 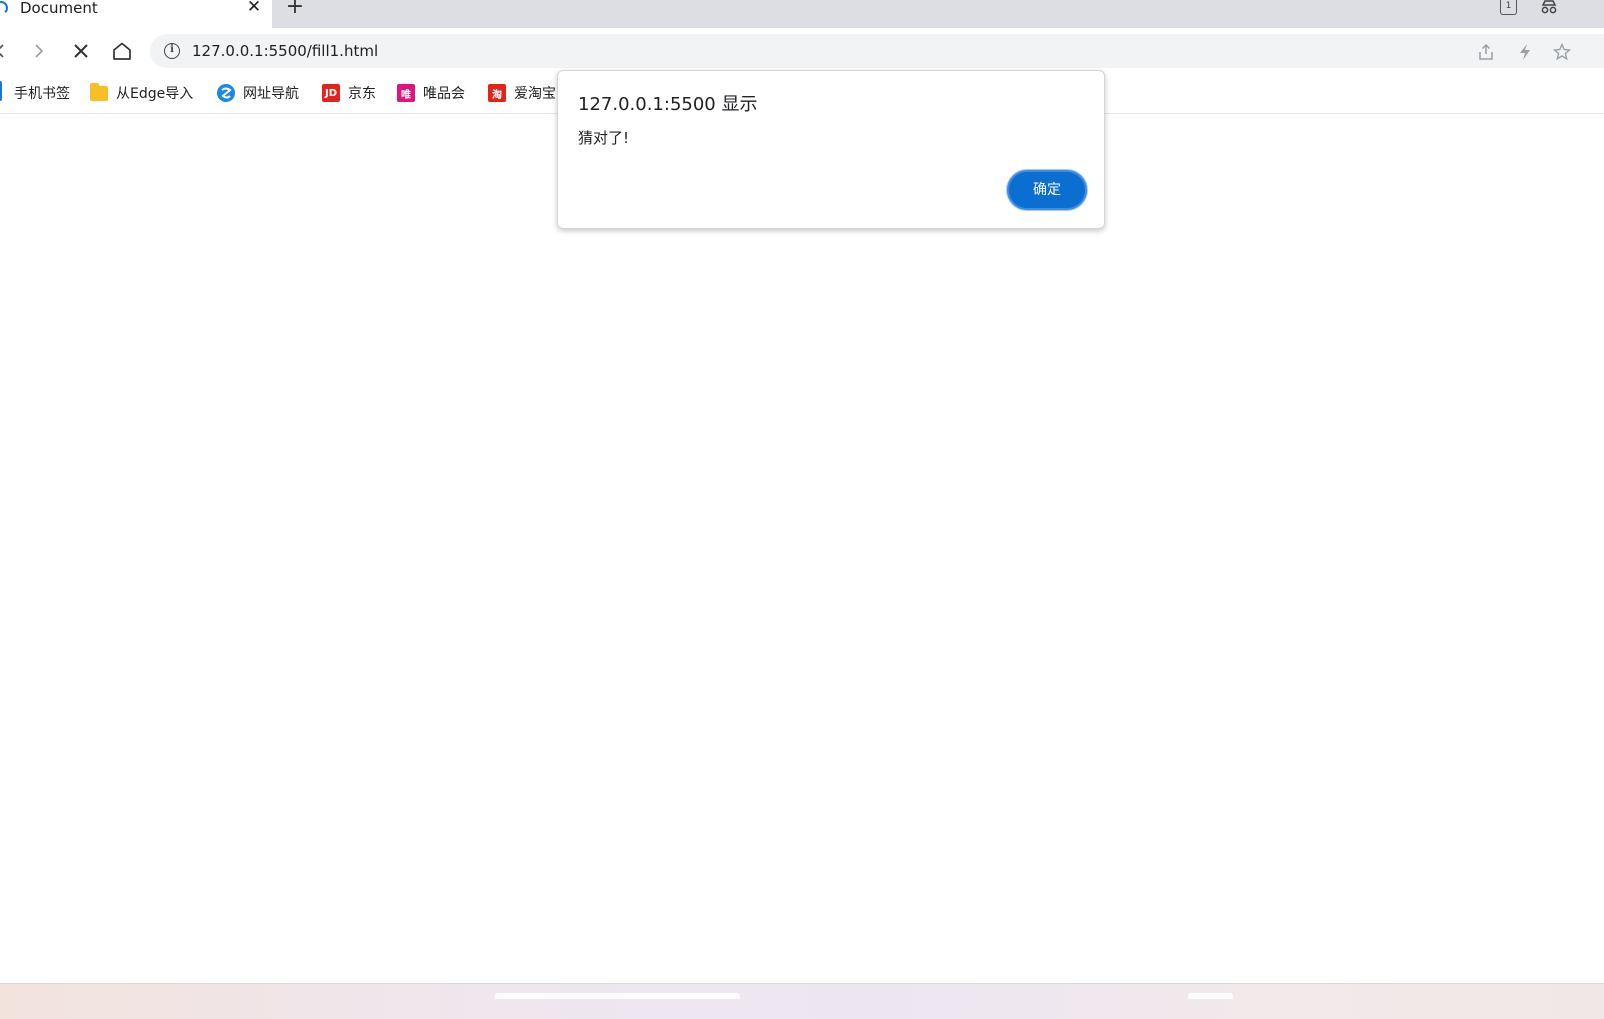 I want to click on nav-icon, so click(x=226, y=93).